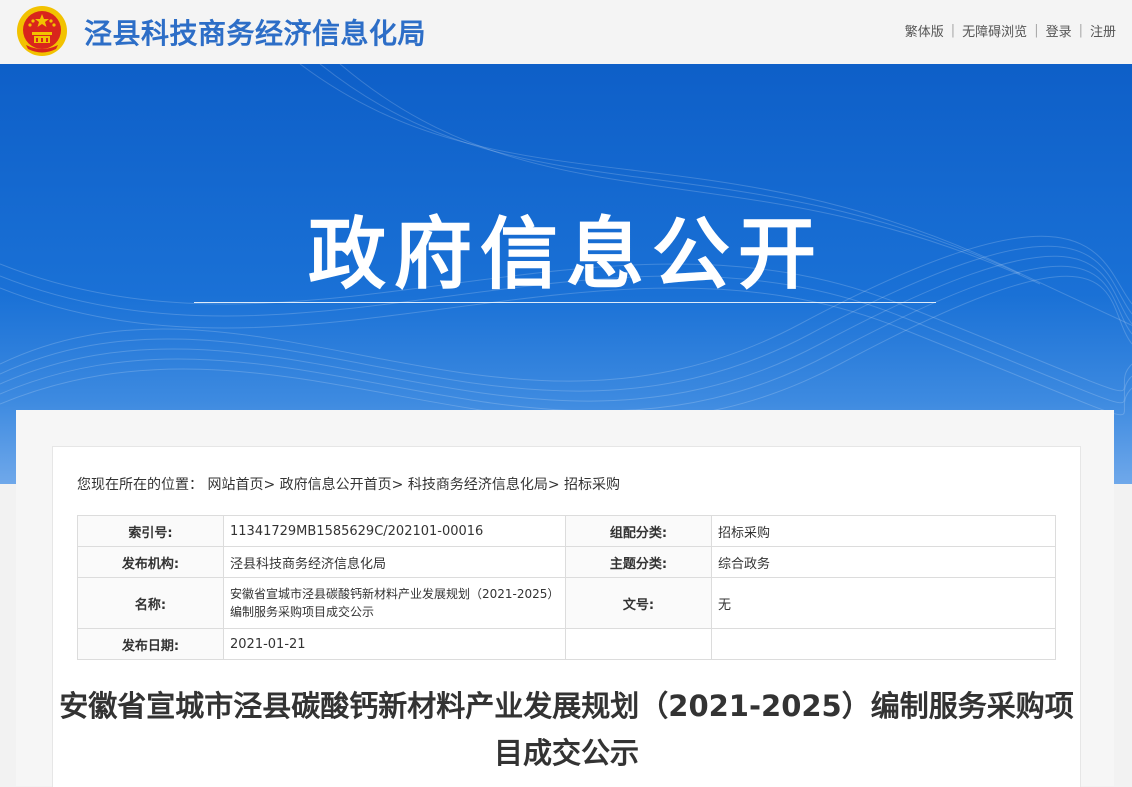 Image resolution: width=1132 pixels, height=787 pixels. I want to click on register-link: 注册, so click(1103, 30).